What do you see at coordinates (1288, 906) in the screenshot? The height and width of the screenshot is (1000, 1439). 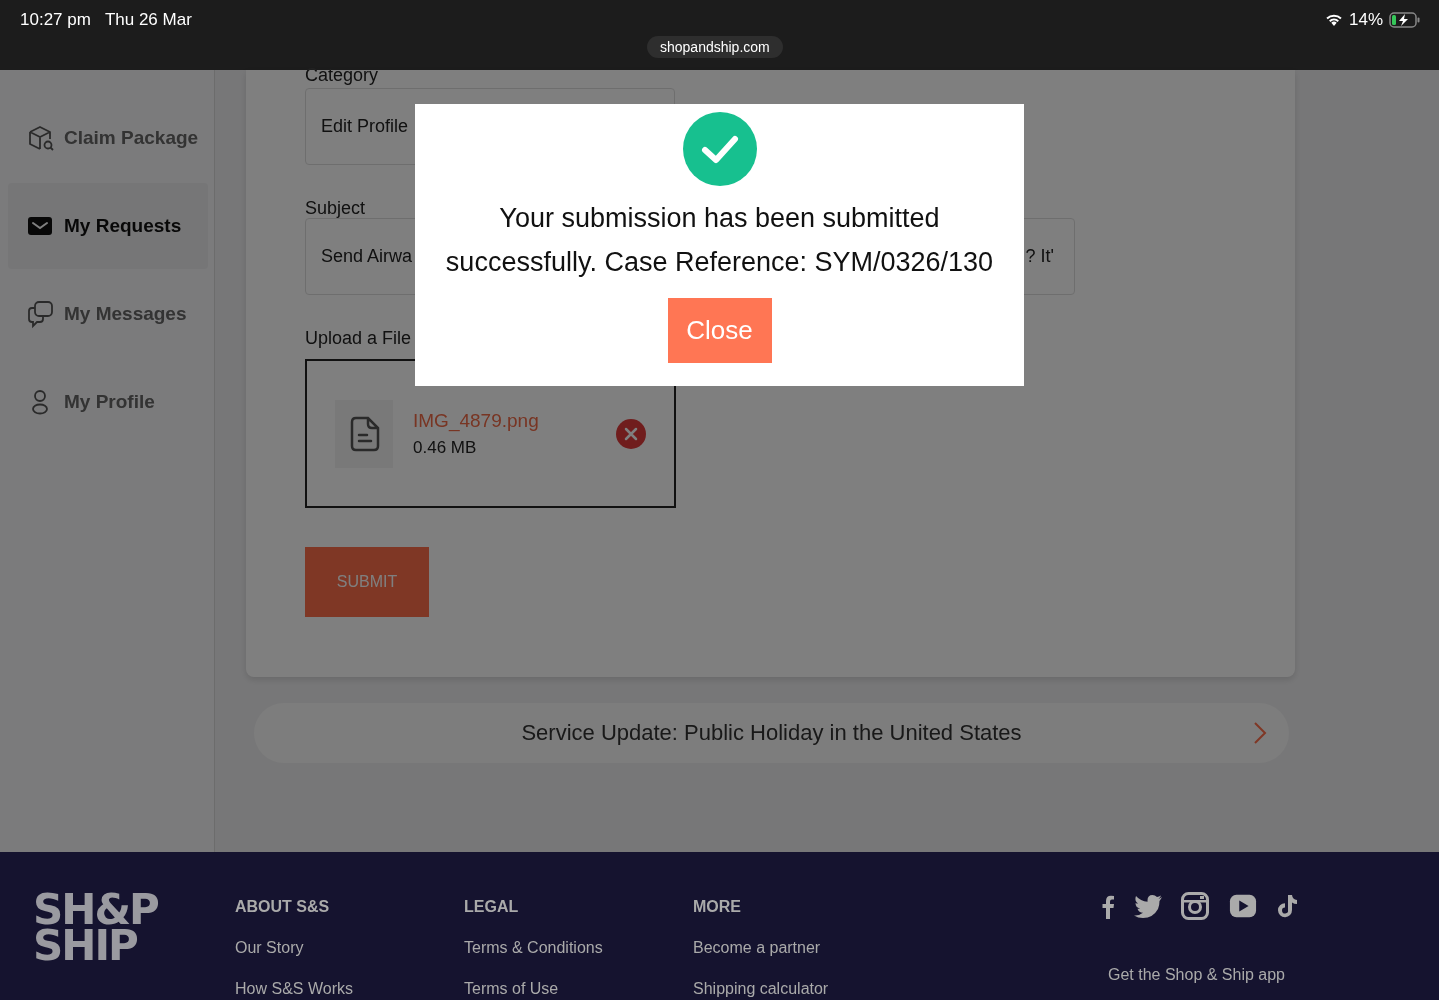 I see `music-note-icon` at bounding box center [1288, 906].